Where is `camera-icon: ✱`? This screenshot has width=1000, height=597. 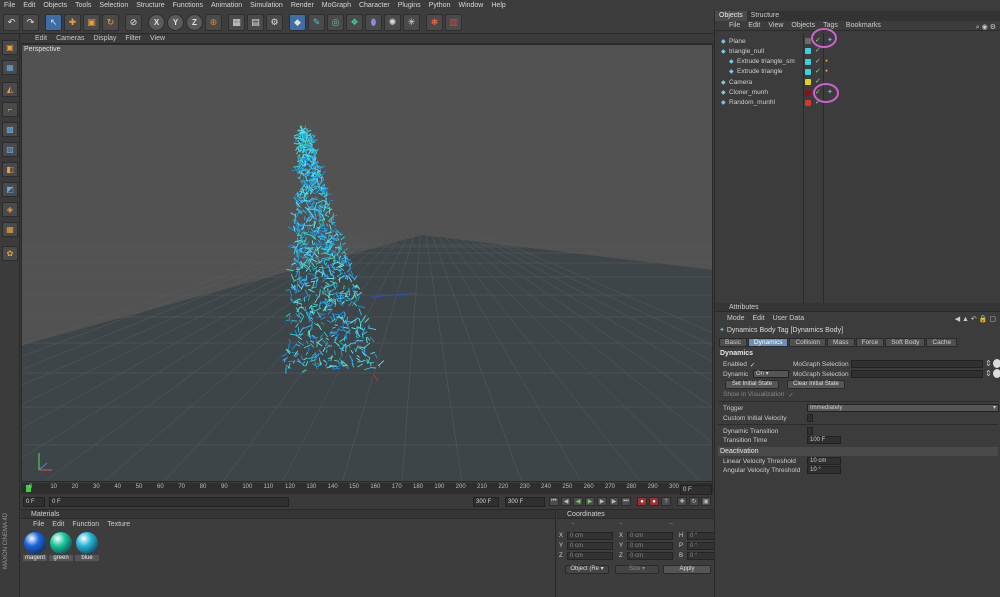
camera-icon: ✱ is located at coordinates (434, 22).